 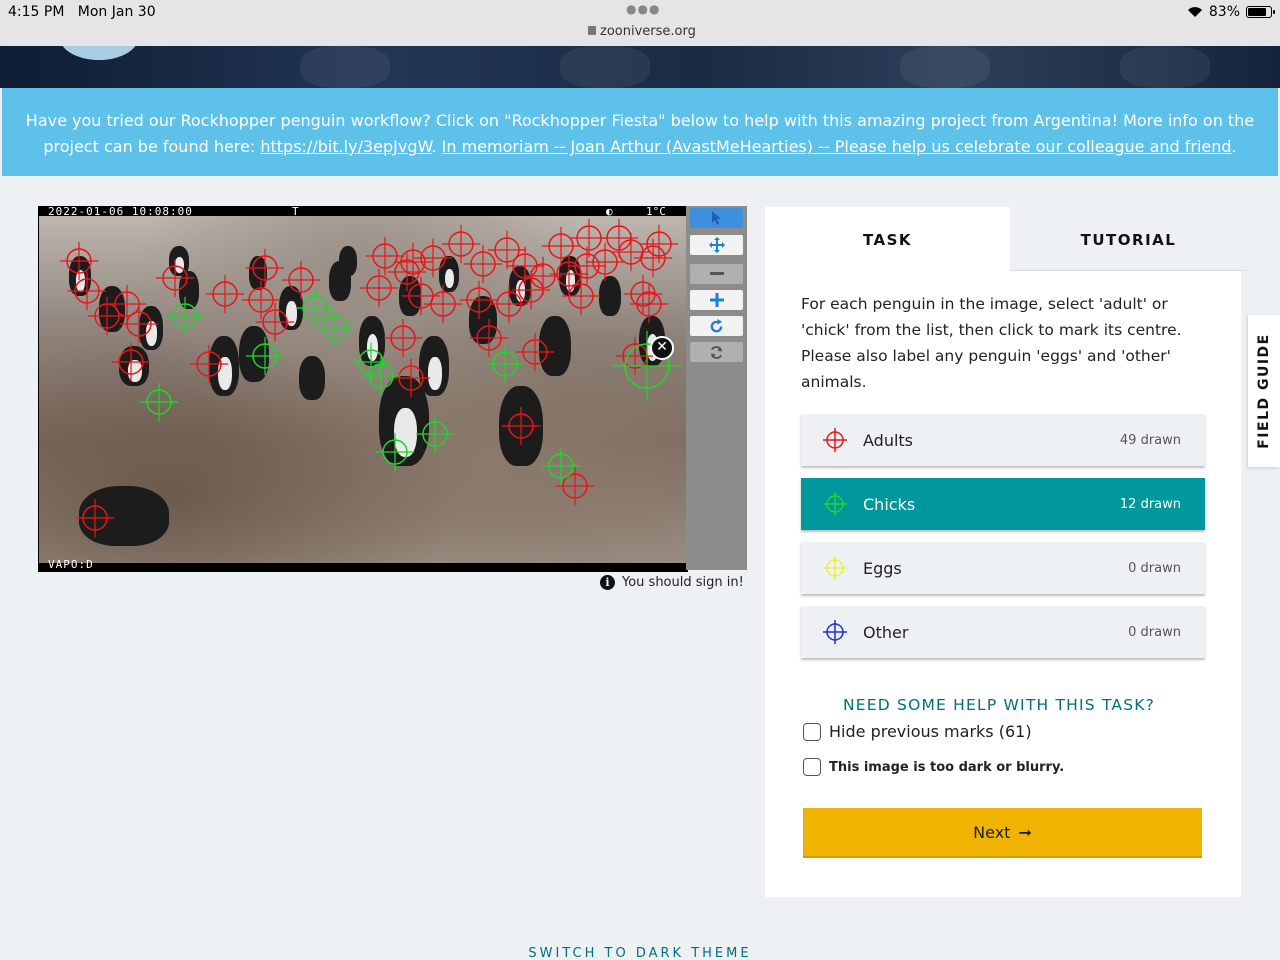 What do you see at coordinates (1025, 832) in the screenshot?
I see `arrow-right-icon: ➞` at bounding box center [1025, 832].